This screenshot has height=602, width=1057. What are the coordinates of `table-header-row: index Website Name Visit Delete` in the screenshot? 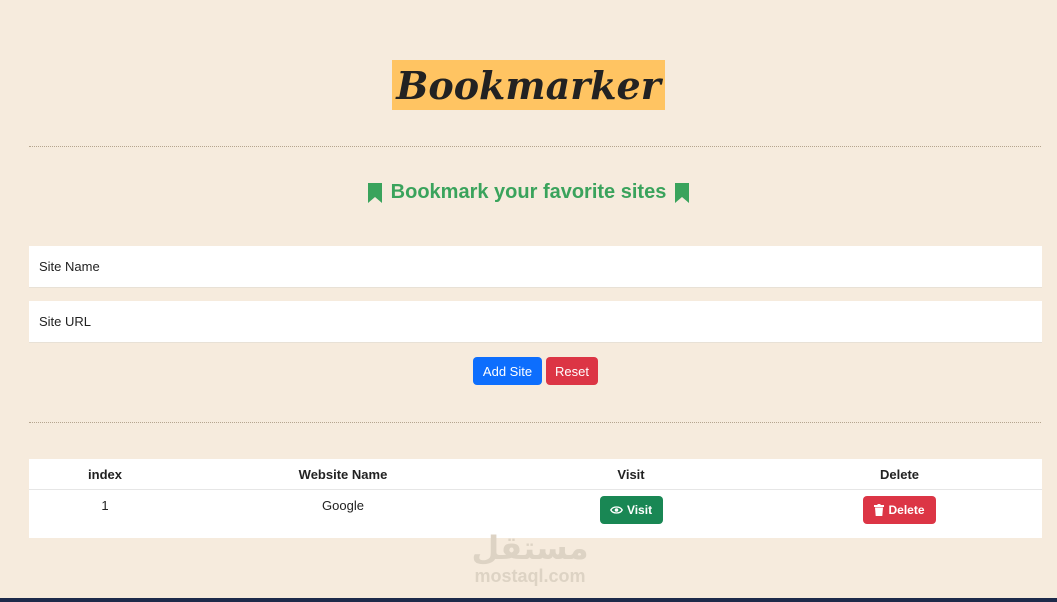 It's located at (535, 474).